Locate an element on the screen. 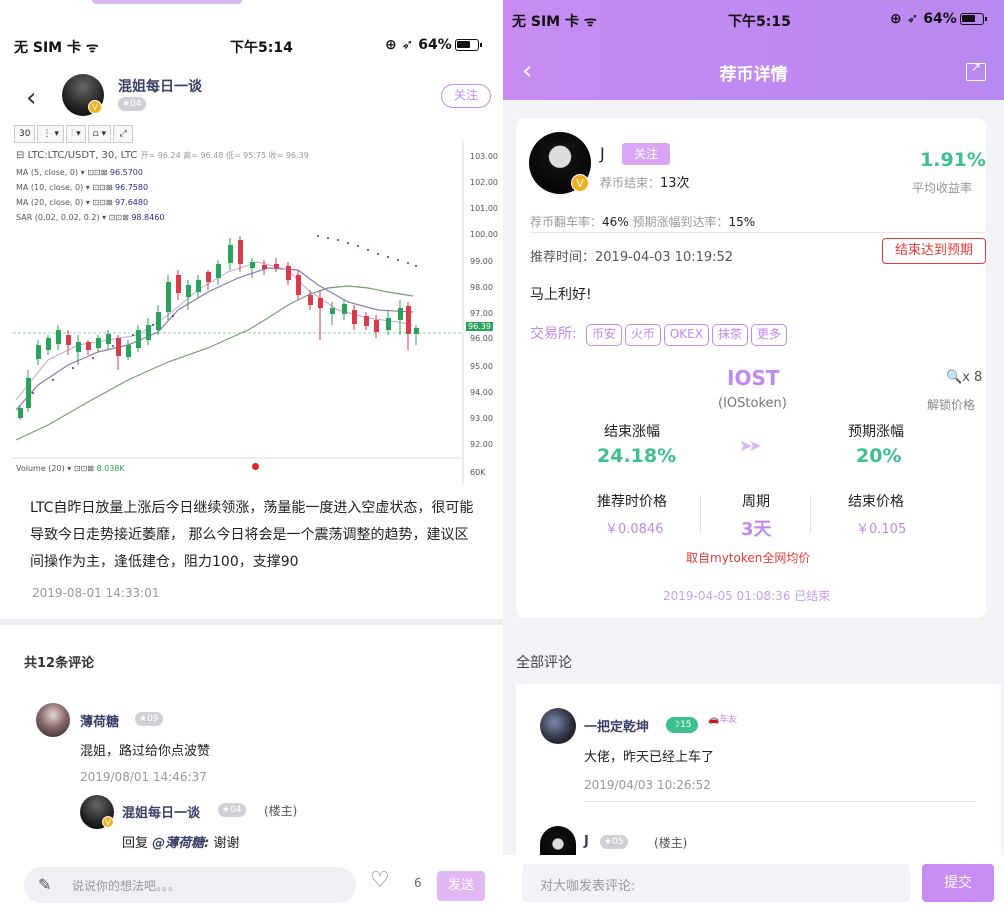 The width and height of the screenshot is (1004, 905). reply-text: 回复 @薄荷糖: 谢谢 is located at coordinates (181, 843).